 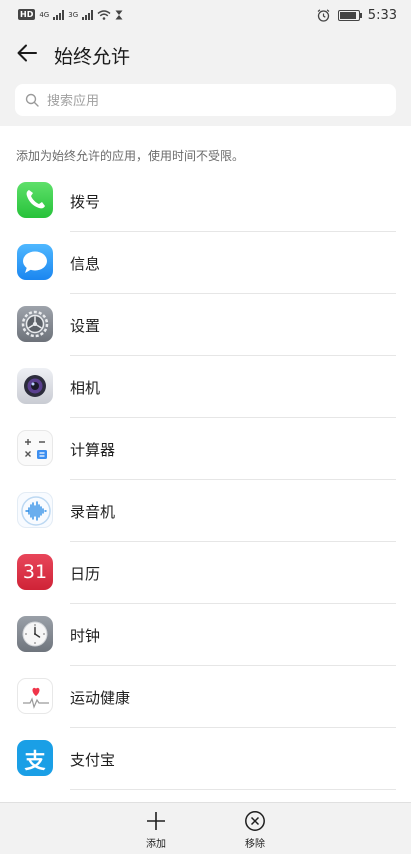 I want to click on calculator-icon, so click(x=35, y=448).